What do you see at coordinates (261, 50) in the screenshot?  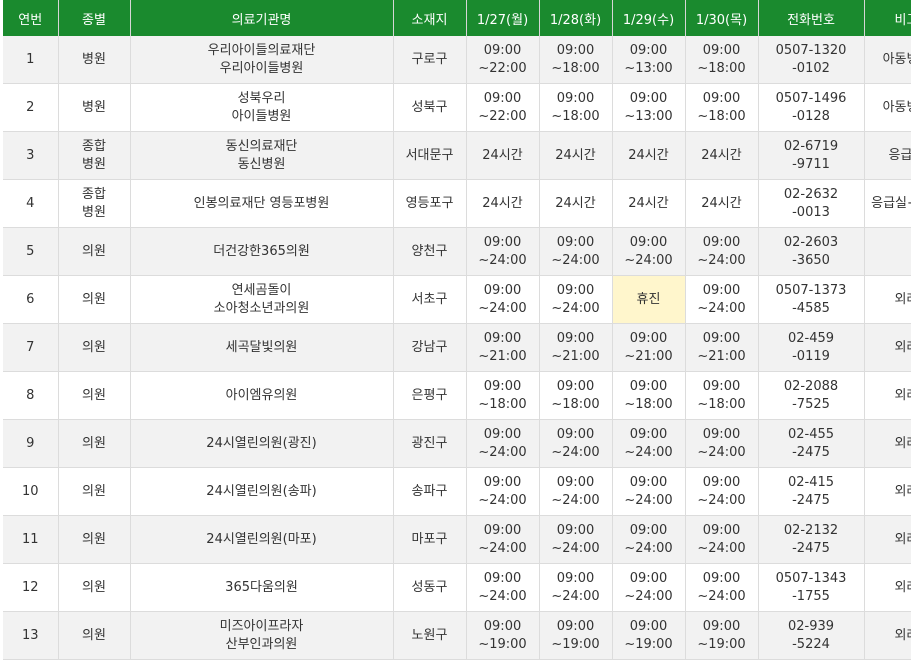 I see `cell-clinic-name-line: 우리아이들의료재단` at bounding box center [261, 50].